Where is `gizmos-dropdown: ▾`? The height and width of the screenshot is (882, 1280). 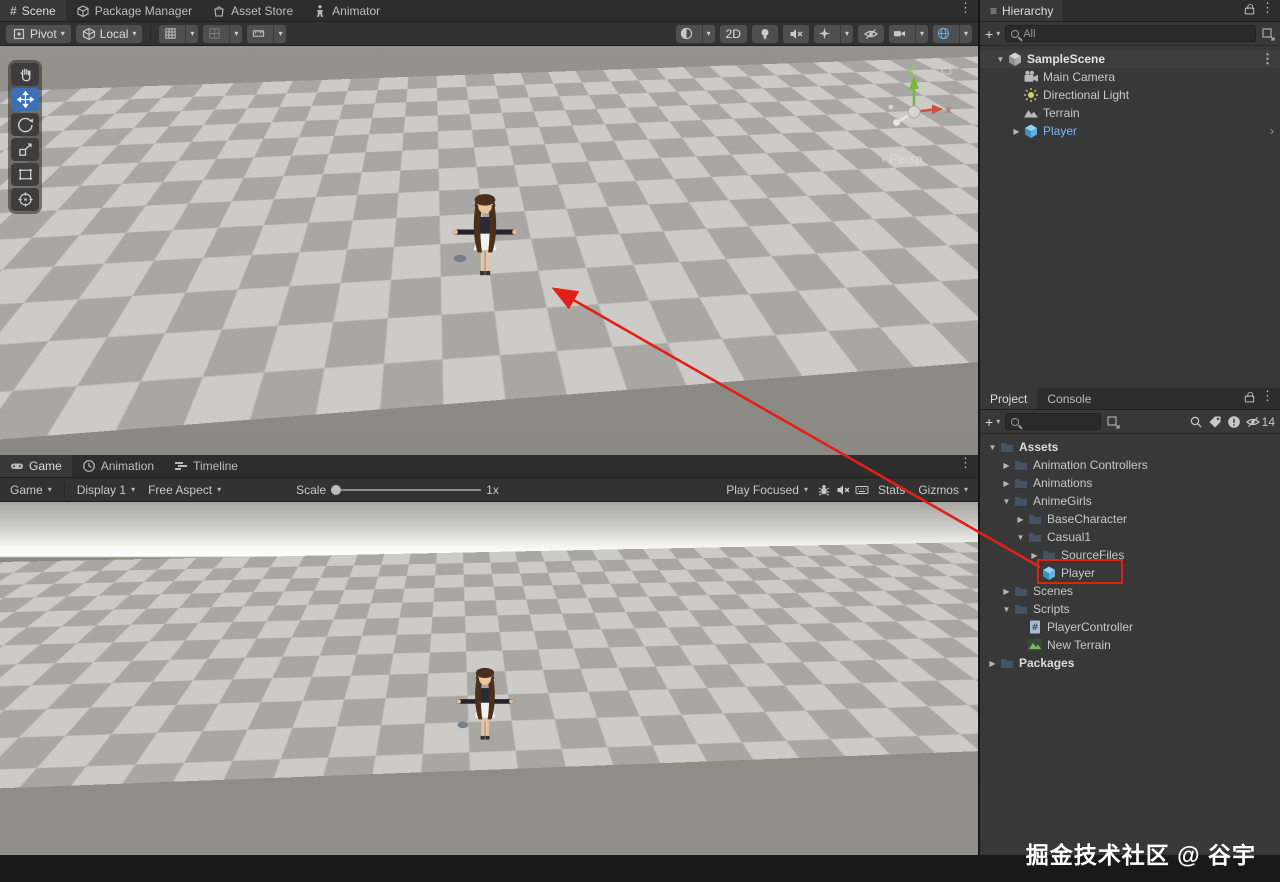
gizmos-dropdown: ▾ is located at coordinates (952, 33).